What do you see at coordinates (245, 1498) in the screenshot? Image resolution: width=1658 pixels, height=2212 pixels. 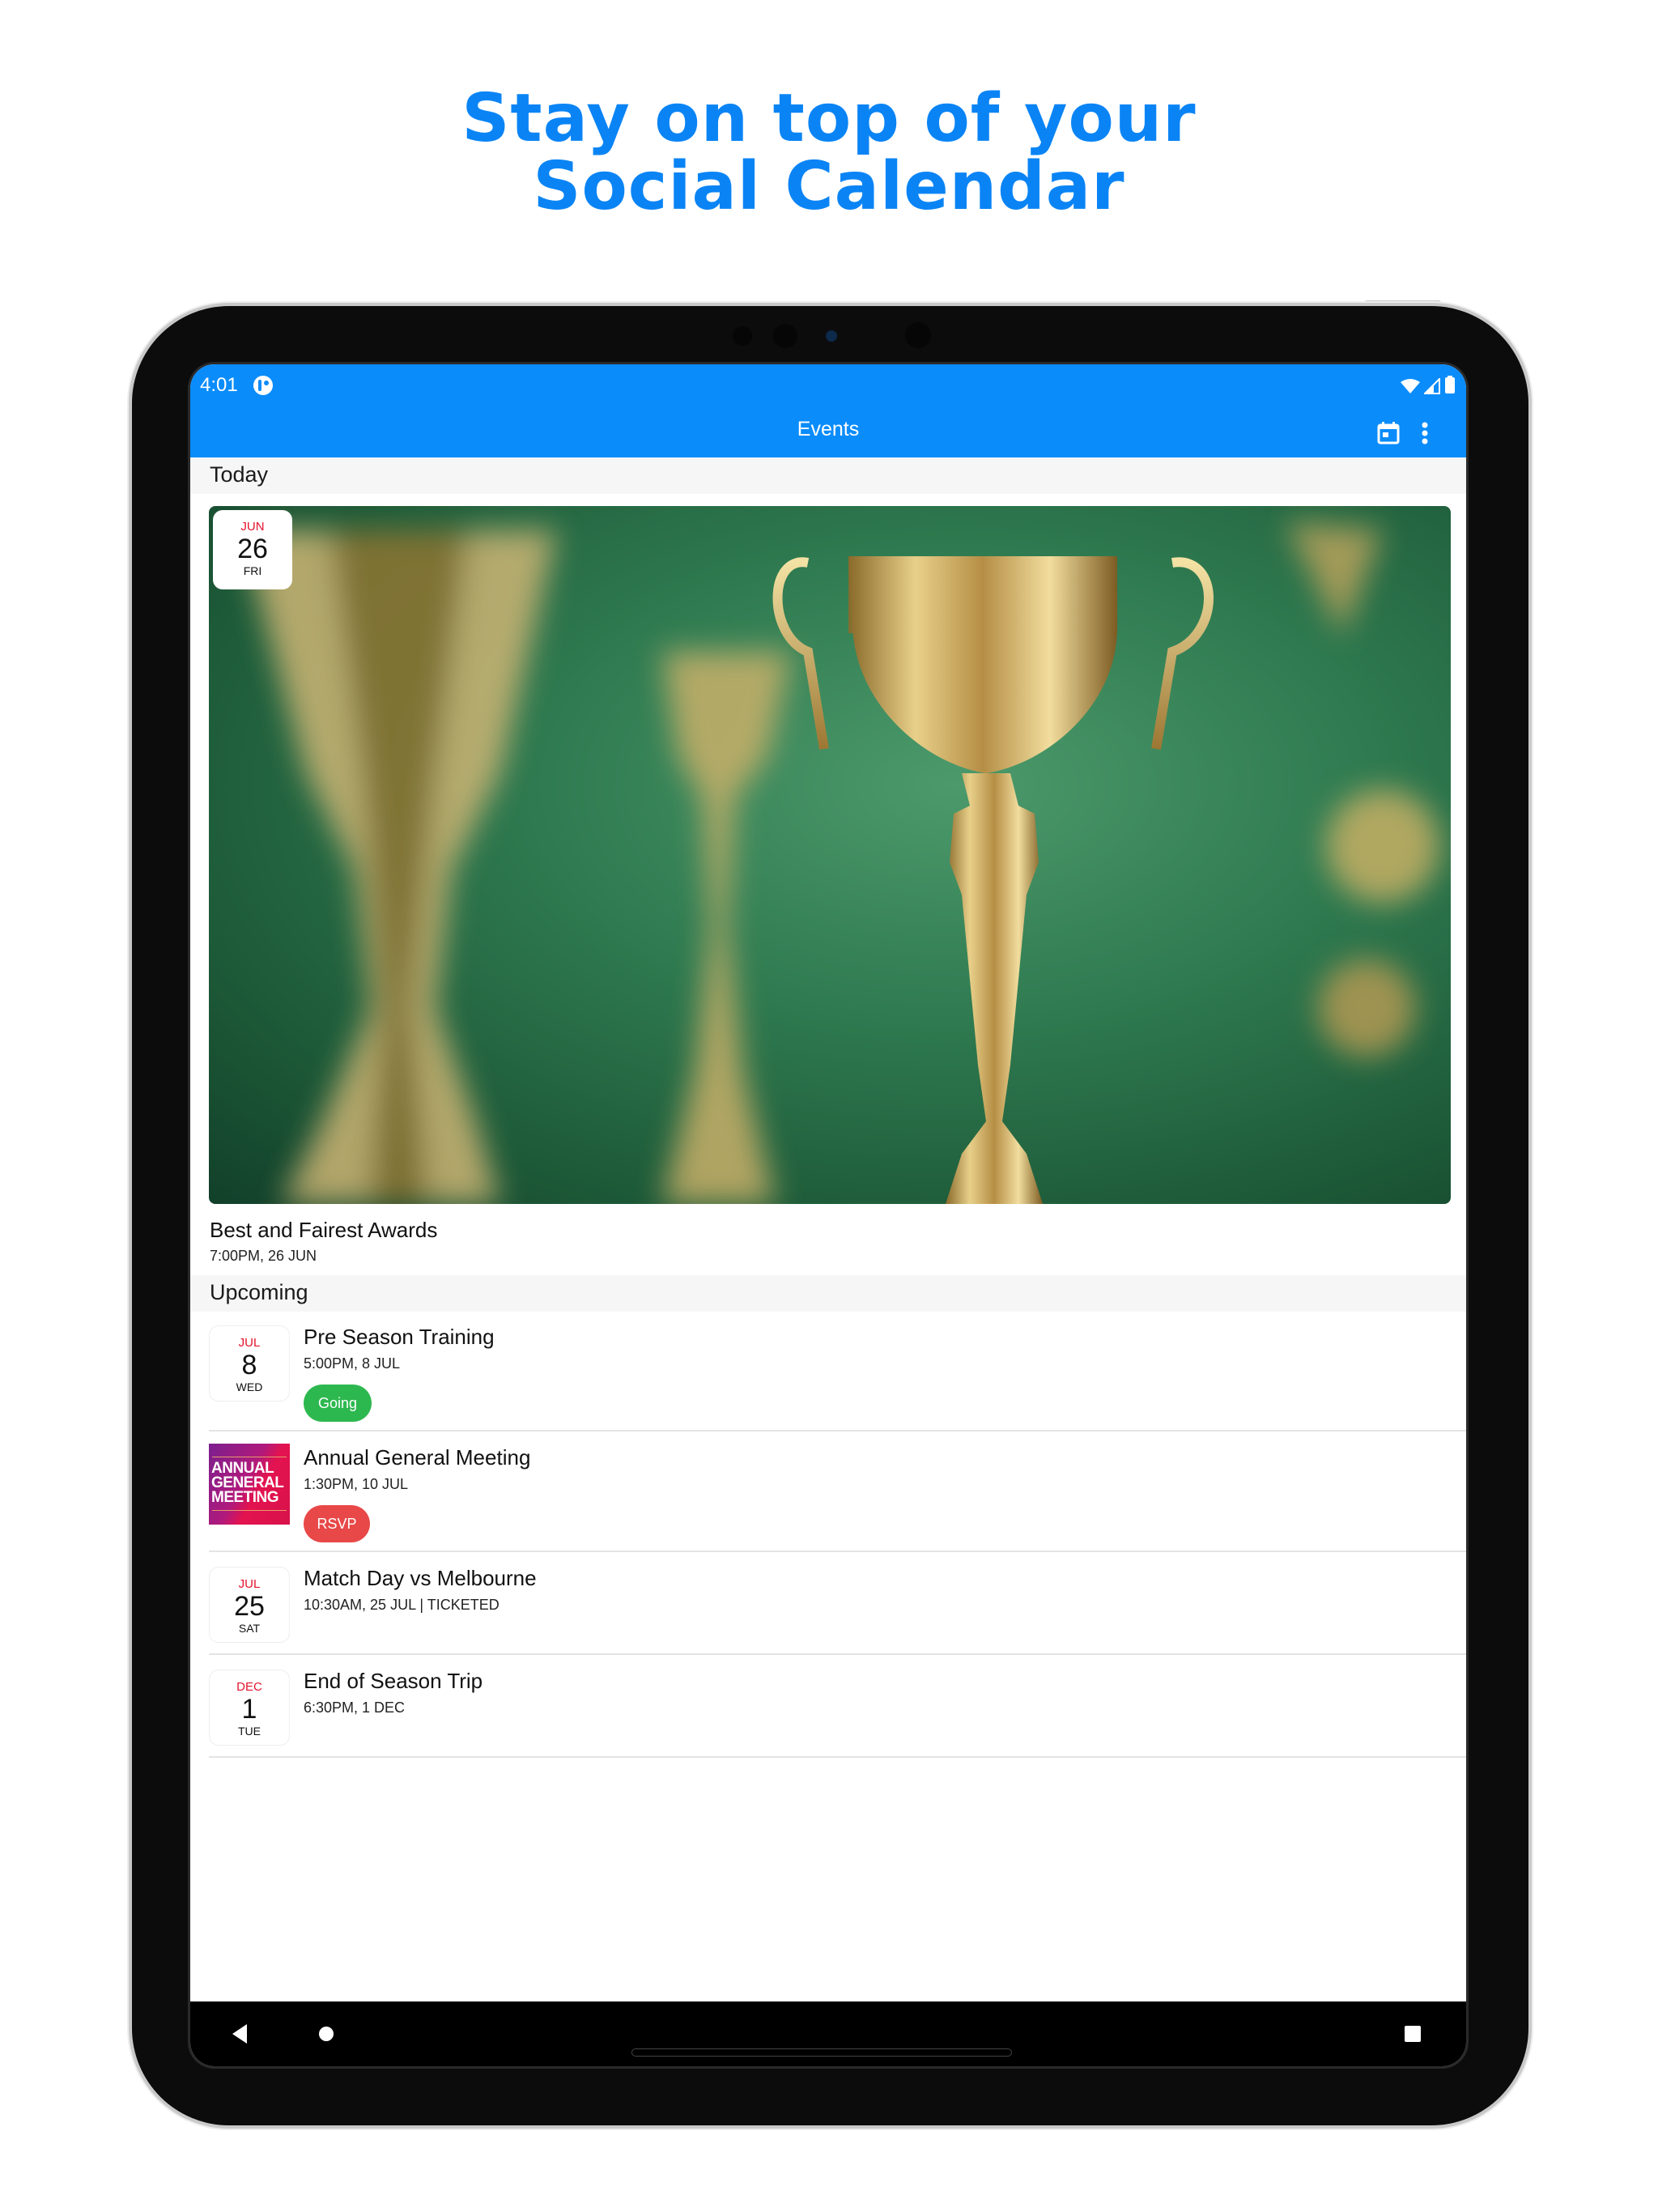 I see `thumbnail-line: MEETING` at bounding box center [245, 1498].